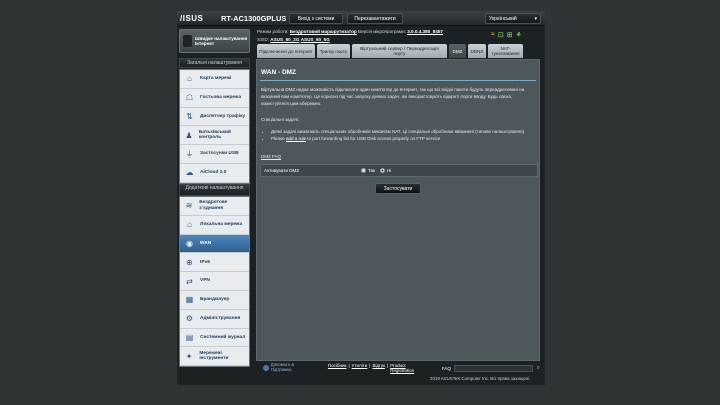  Describe the element at coordinates (425, 31) in the screenshot. I see `firmware-link: 3.0.0.4.380_8457` at that location.